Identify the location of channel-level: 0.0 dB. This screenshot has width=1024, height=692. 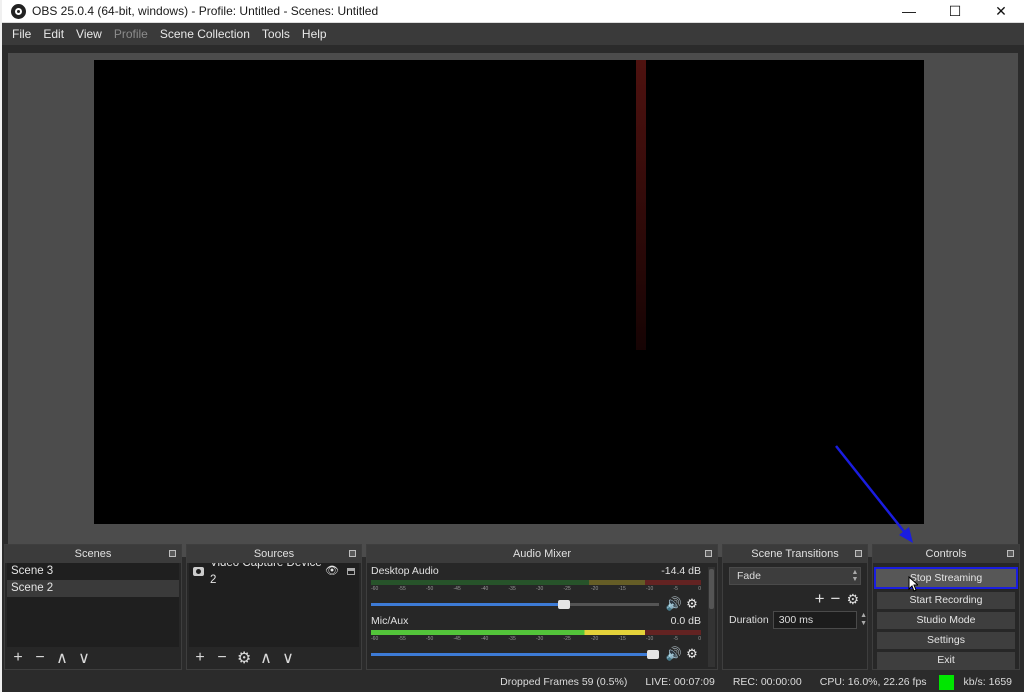
(685, 621).